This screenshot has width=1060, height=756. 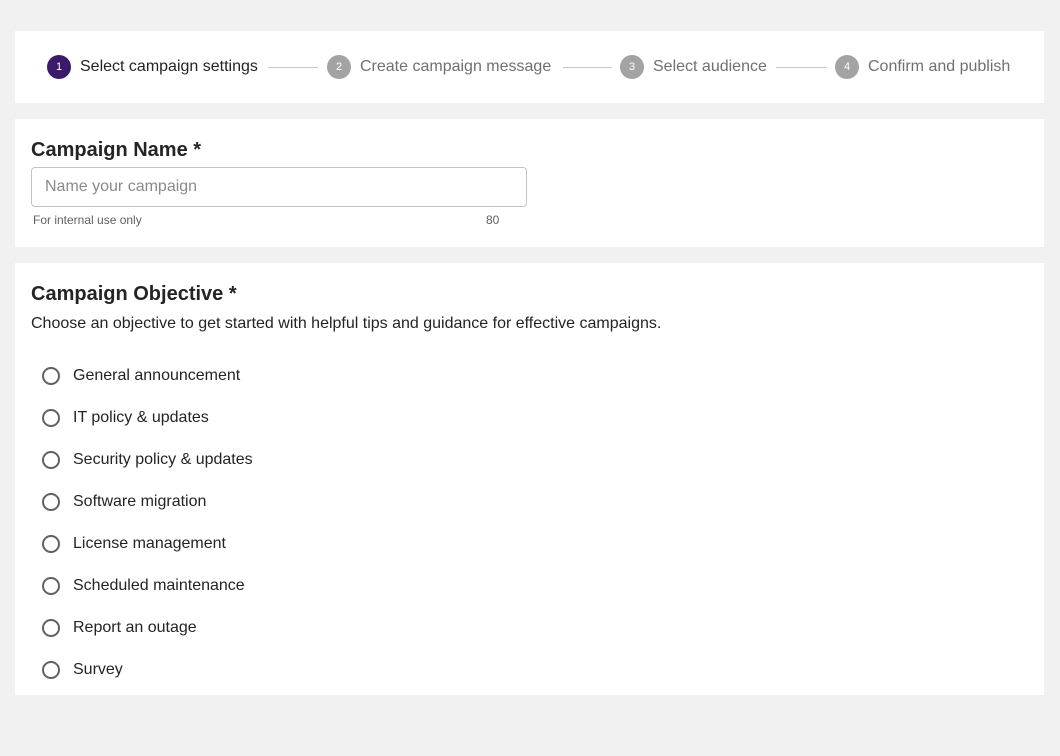 I want to click on radio-label: Survey, so click(x=98, y=669).